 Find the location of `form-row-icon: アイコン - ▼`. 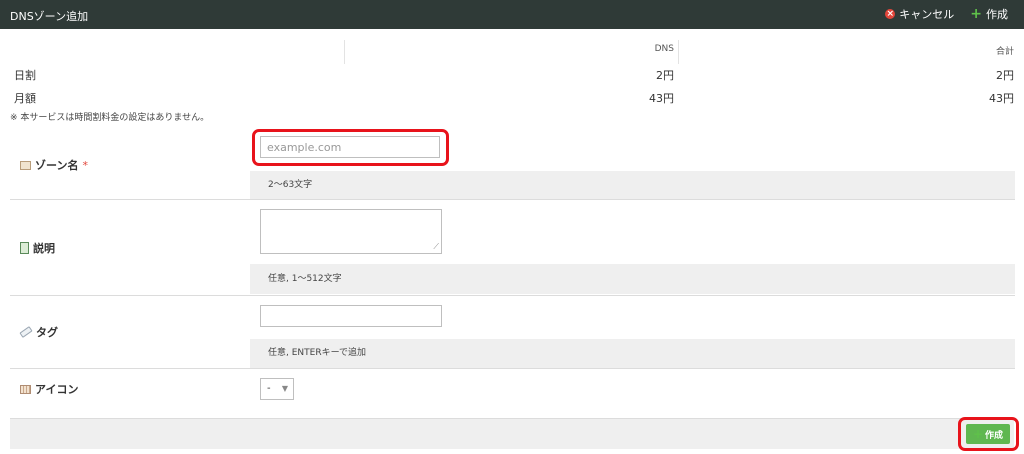

form-row-icon: アイコン - ▼ is located at coordinates (512, 394).